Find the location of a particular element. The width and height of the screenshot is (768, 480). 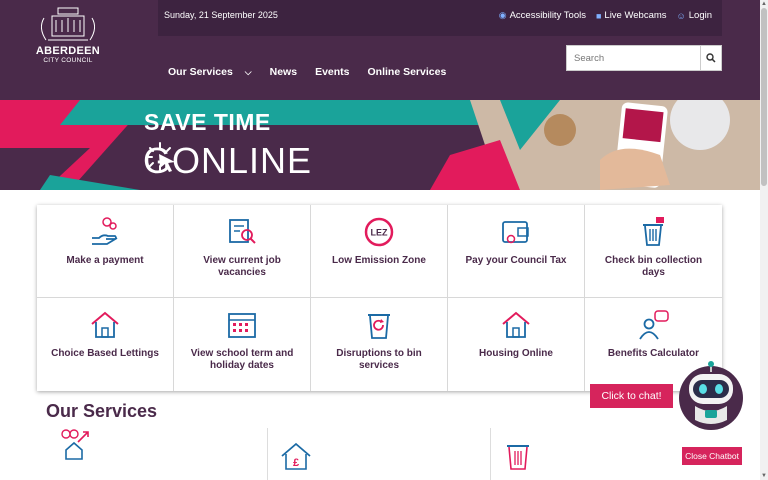

service-item-money is located at coordinates (80, 454).